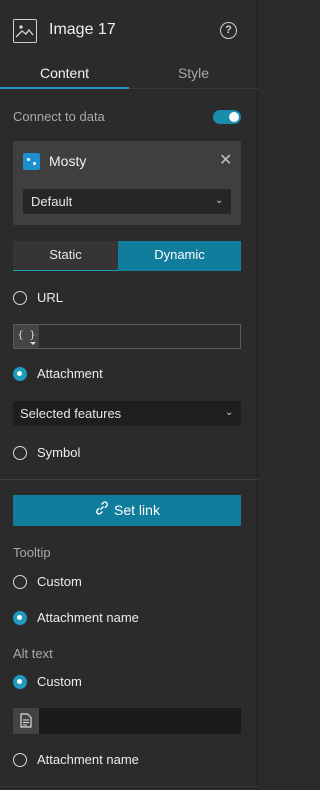 The width and height of the screenshot is (320, 790). Describe the element at coordinates (71, 413) in the screenshot. I see `attachment-select-value: Selected features` at that location.